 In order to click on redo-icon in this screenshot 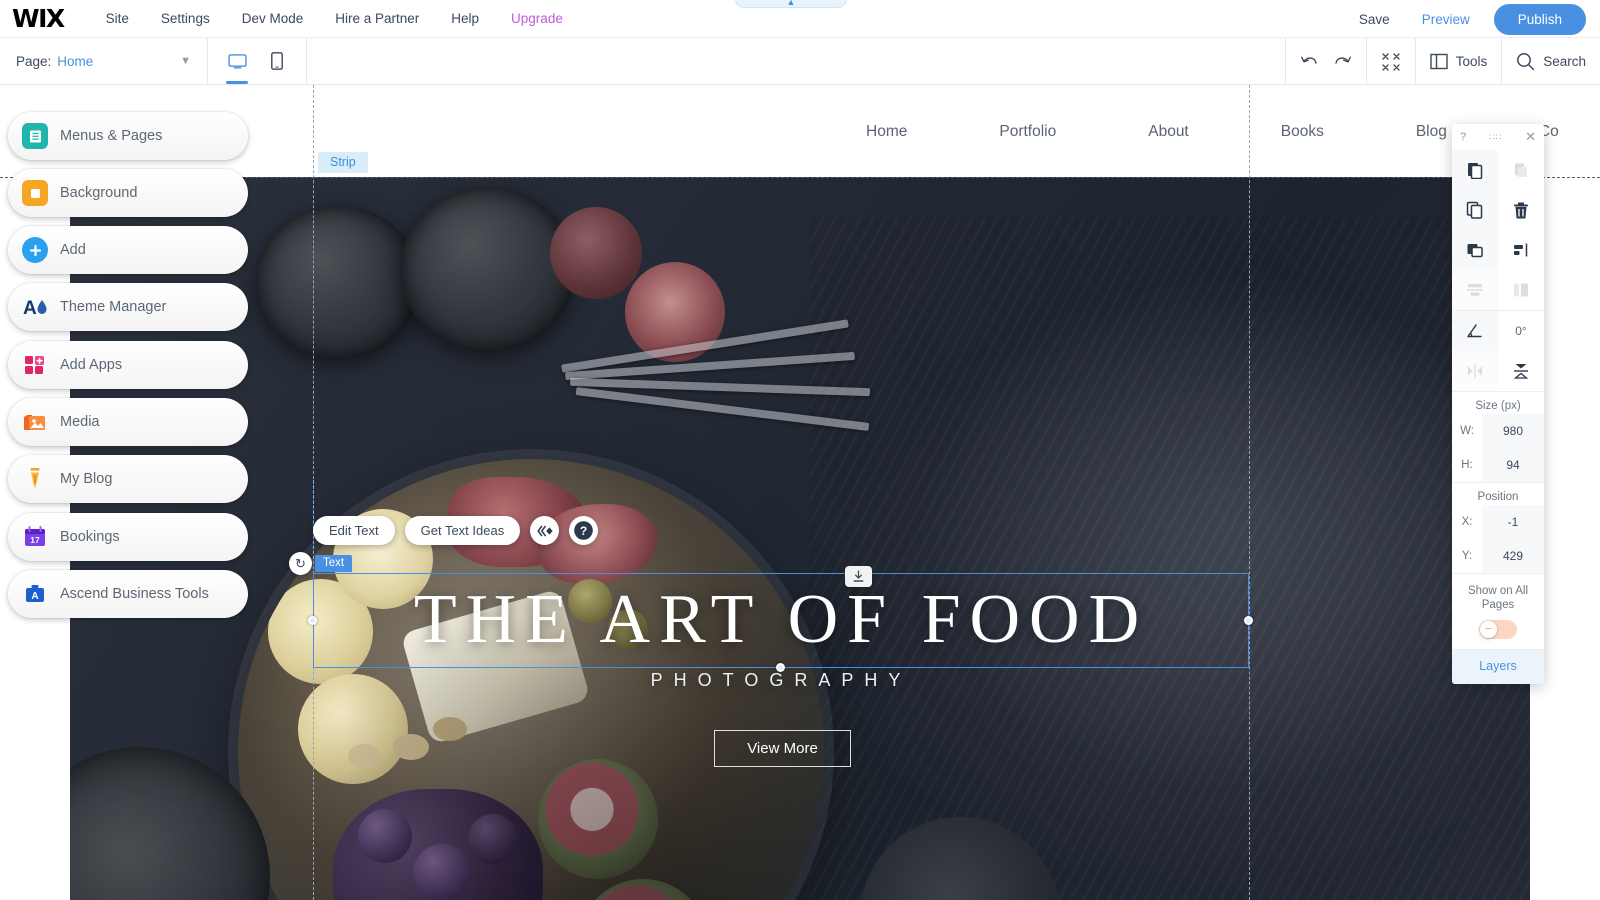, I will do `click(1343, 60)`.